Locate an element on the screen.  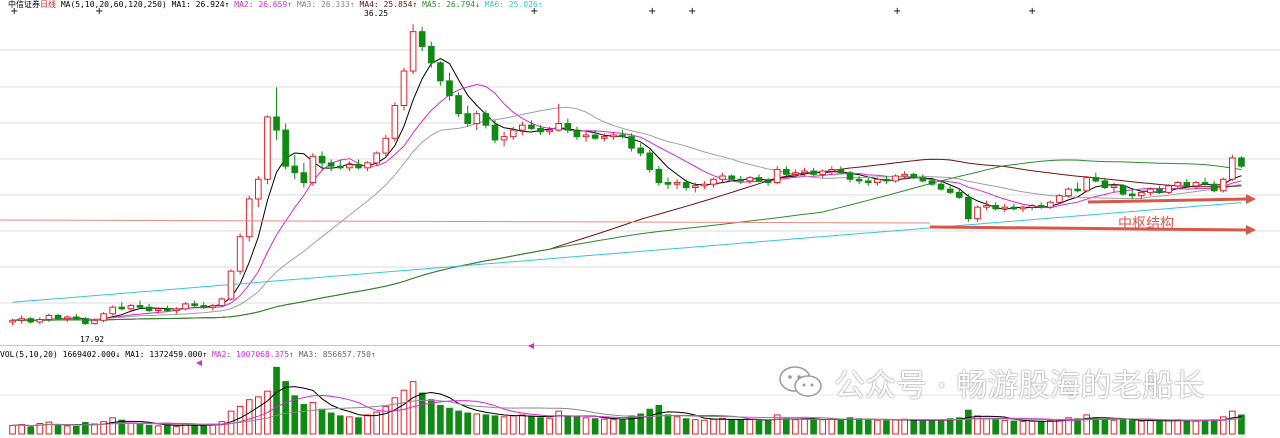
watermark-text: 公众号 · 畅游股海的老船长 is located at coordinates (1019, 385).